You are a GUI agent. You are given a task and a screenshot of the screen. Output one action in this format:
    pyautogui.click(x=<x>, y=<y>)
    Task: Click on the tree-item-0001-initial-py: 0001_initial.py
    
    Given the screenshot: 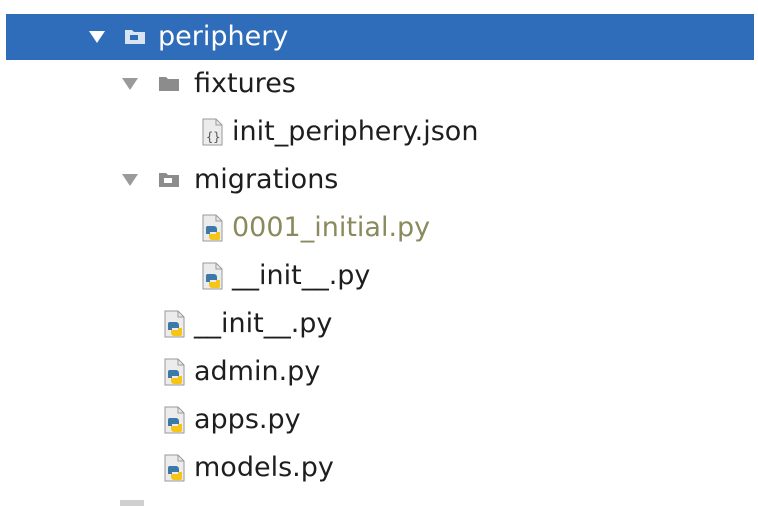 What is the action you would take?
    pyautogui.click(x=379, y=228)
    